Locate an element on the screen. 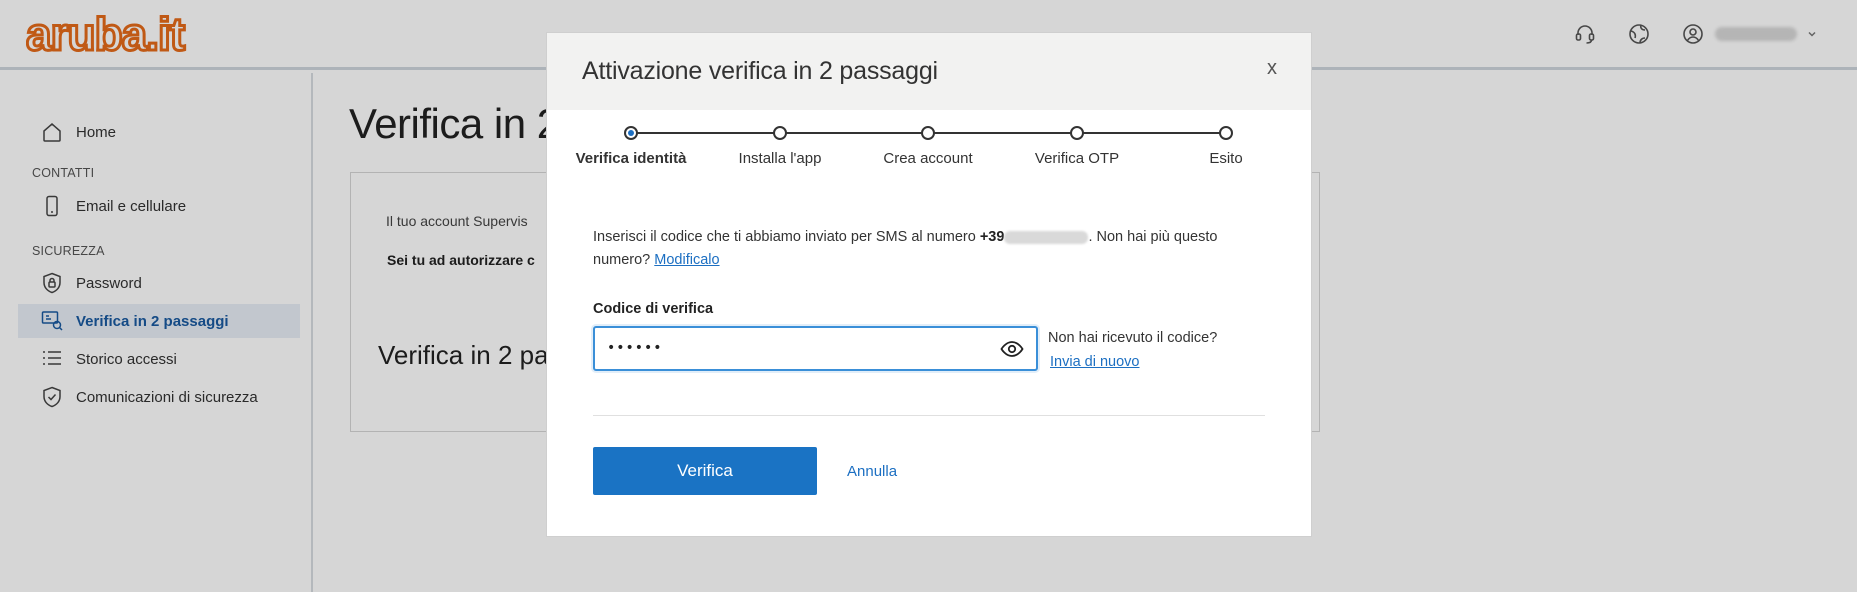  eye-icon is located at coordinates (1012, 349).